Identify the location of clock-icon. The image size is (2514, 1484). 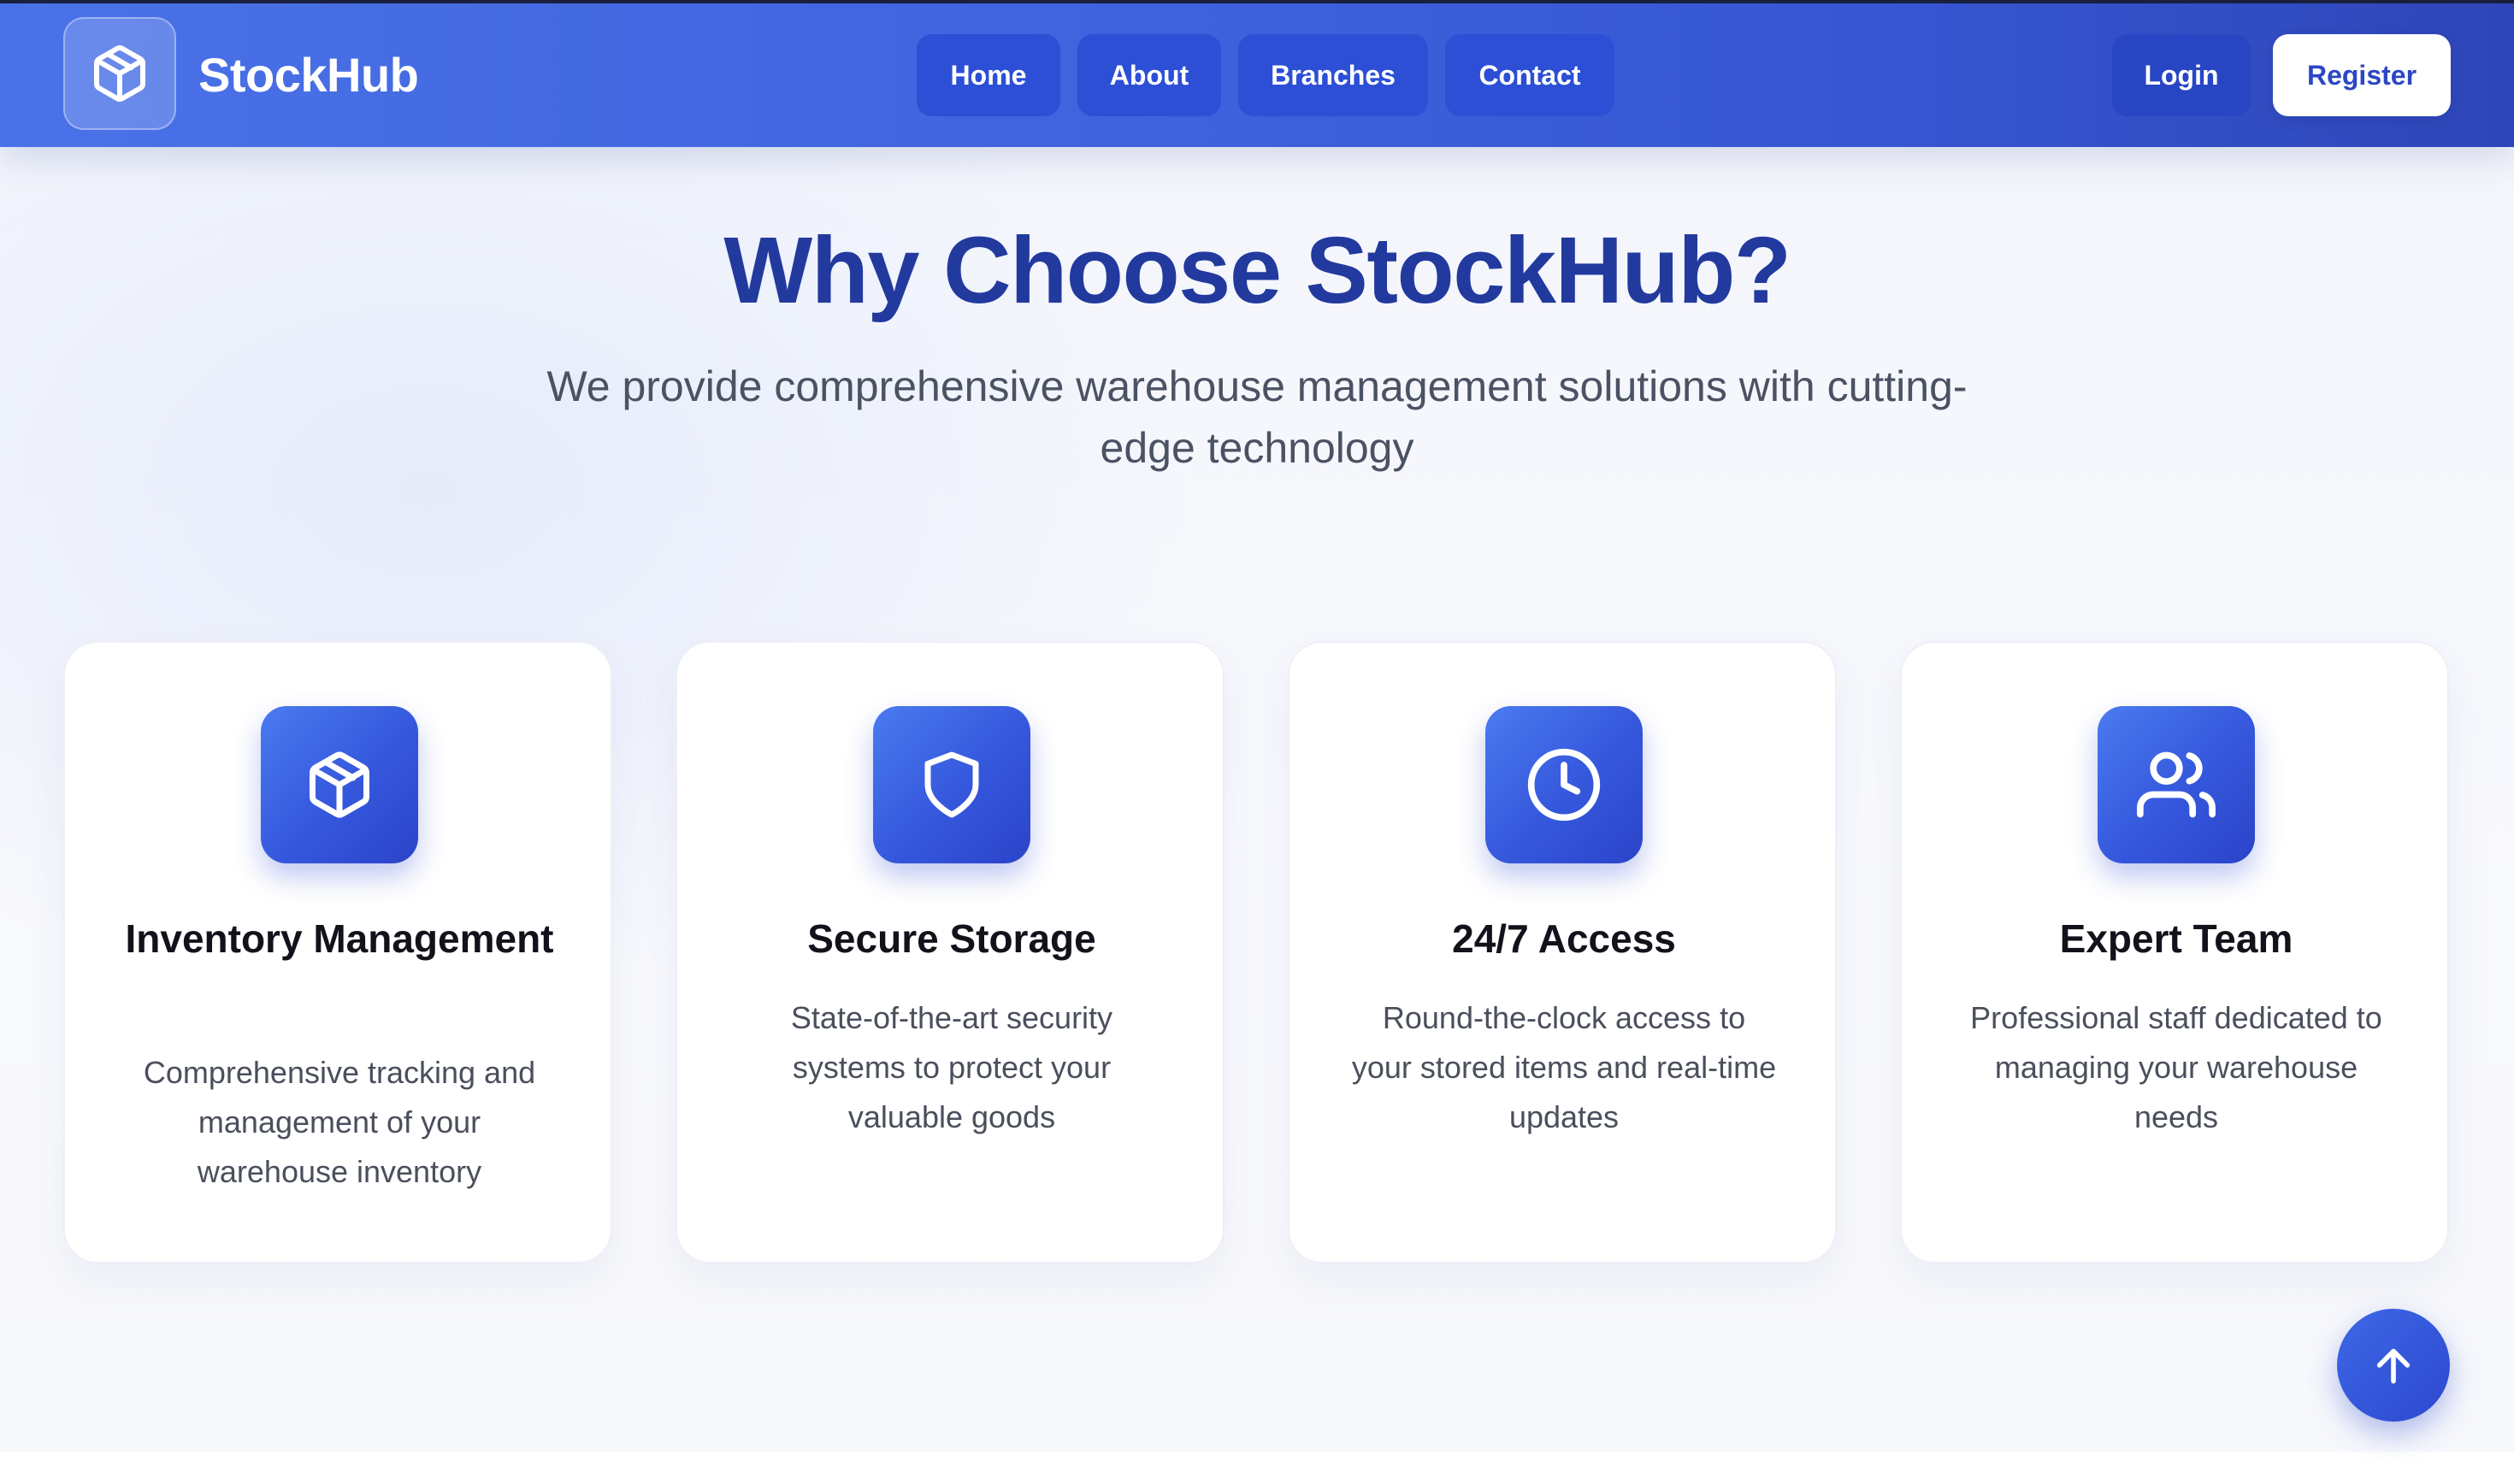
(1564, 784).